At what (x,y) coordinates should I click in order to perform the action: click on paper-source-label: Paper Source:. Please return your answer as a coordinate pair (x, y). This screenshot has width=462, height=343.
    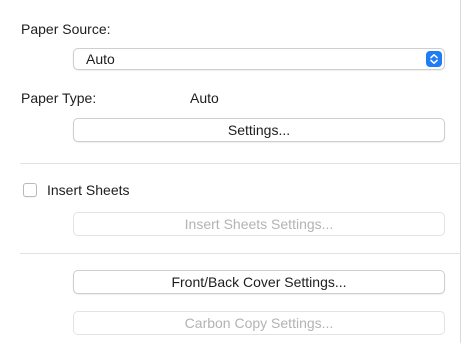
    Looking at the image, I should click on (66, 29).